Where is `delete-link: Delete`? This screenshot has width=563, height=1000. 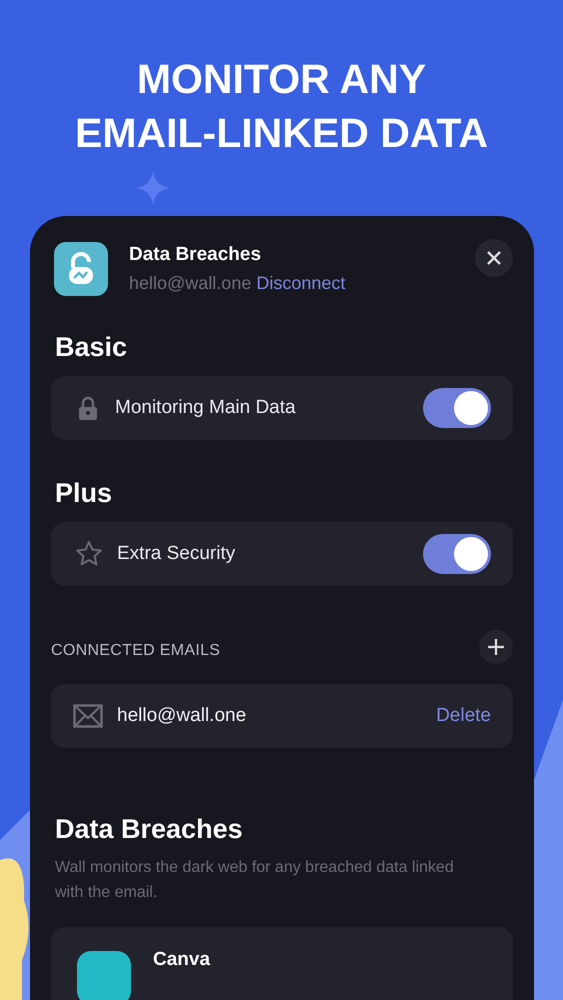
delete-link: Delete is located at coordinates (463, 716).